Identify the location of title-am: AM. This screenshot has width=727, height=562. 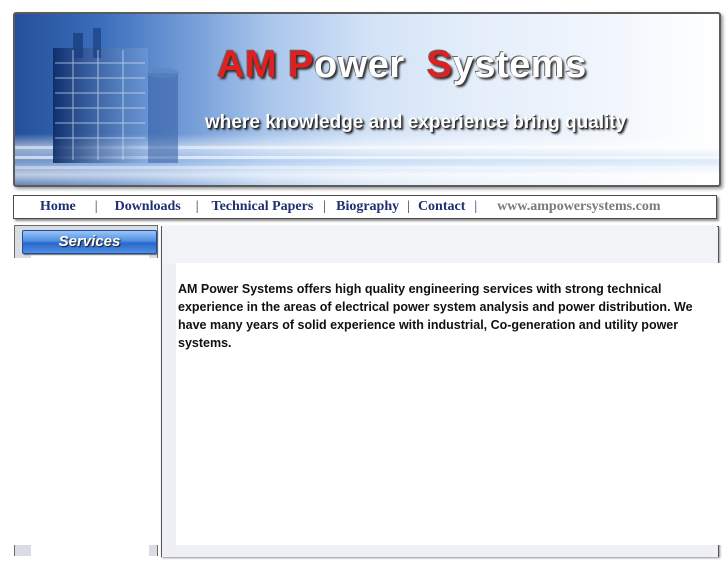
(247, 65).